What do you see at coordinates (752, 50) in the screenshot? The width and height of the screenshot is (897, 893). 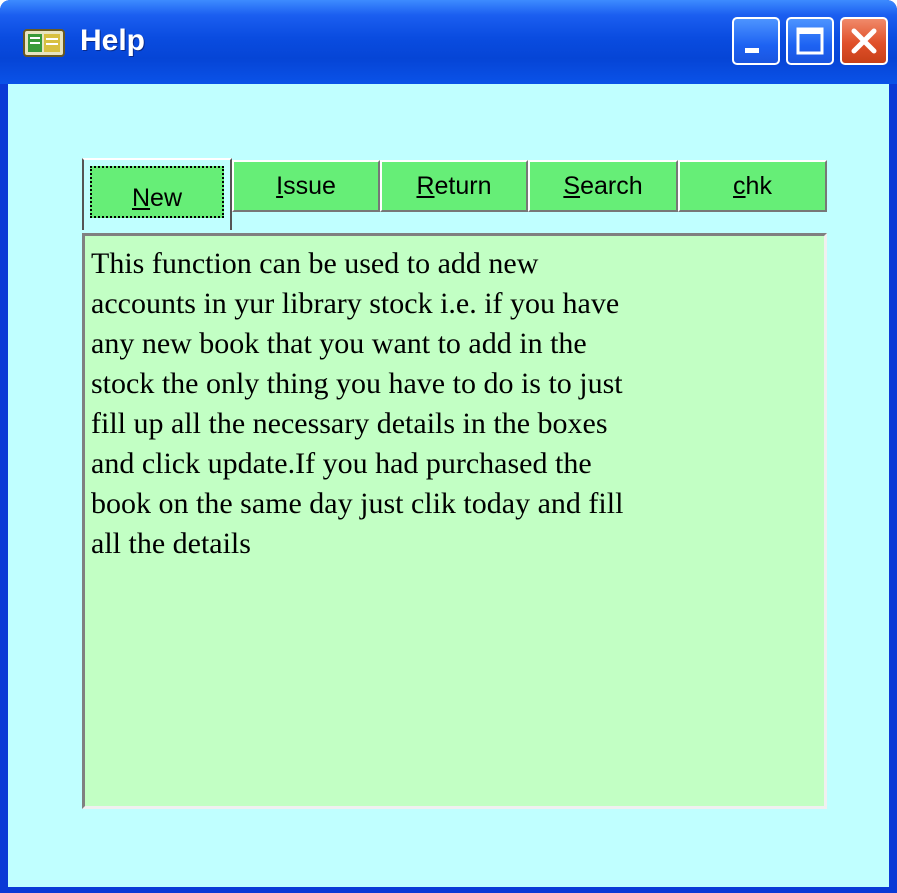 I see `minimize-icon` at bounding box center [752, 50].